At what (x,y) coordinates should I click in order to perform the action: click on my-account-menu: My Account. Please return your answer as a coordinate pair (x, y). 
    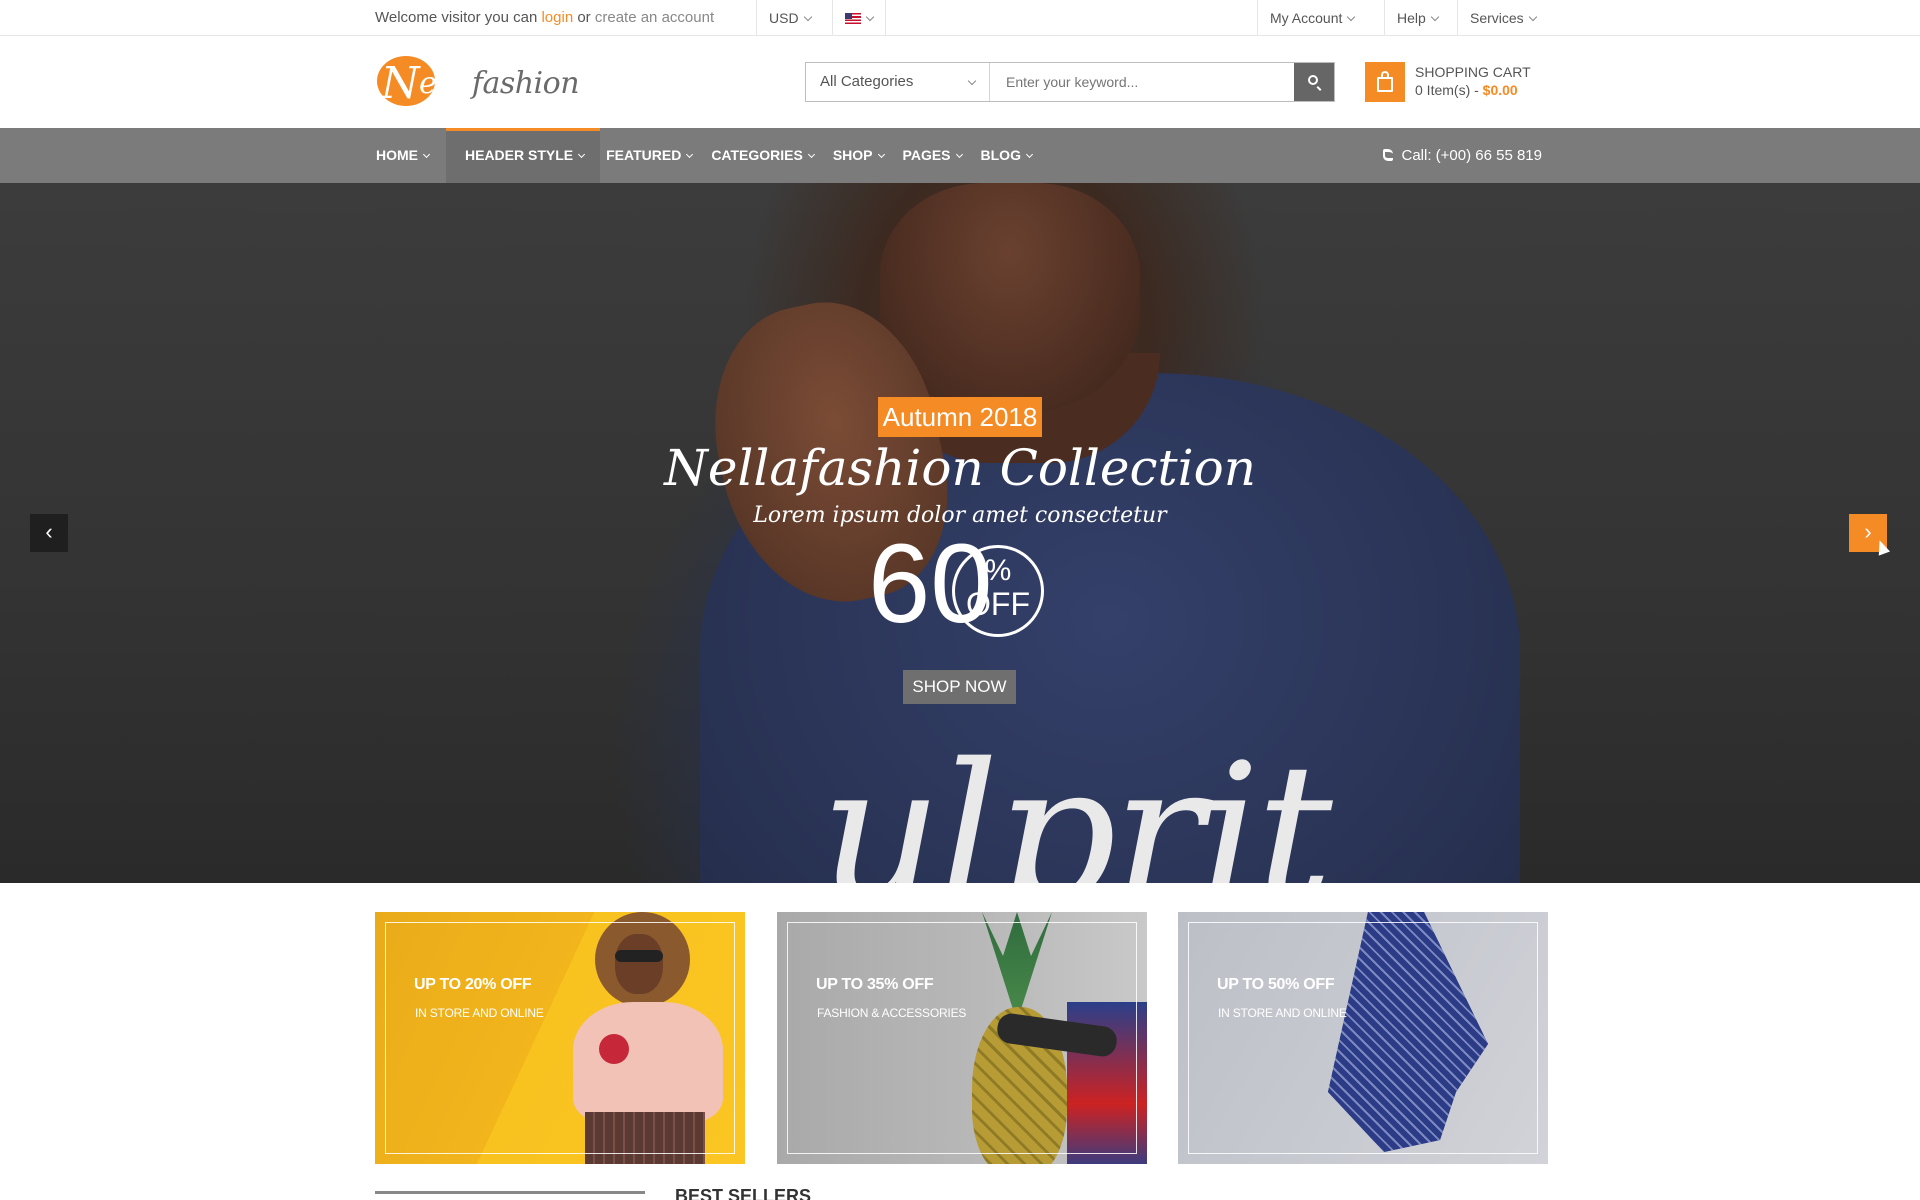
    Looking at the image, I should click on (1311, 18).